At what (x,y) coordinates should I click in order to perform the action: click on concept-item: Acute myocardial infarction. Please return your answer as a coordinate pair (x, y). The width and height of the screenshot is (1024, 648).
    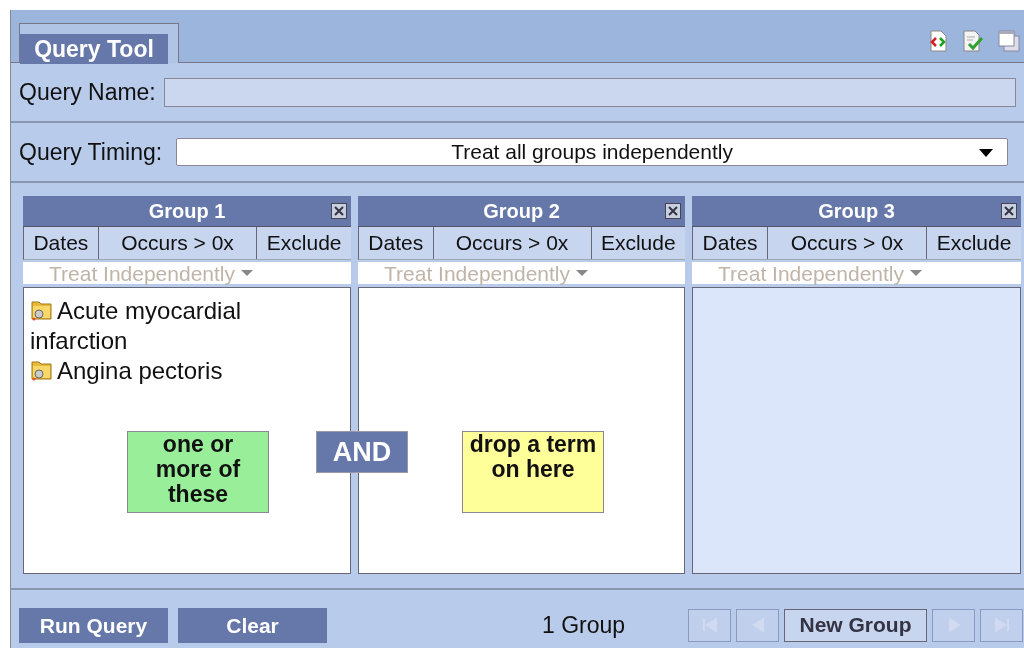
    Looking at the image, I should click on (187, 326).